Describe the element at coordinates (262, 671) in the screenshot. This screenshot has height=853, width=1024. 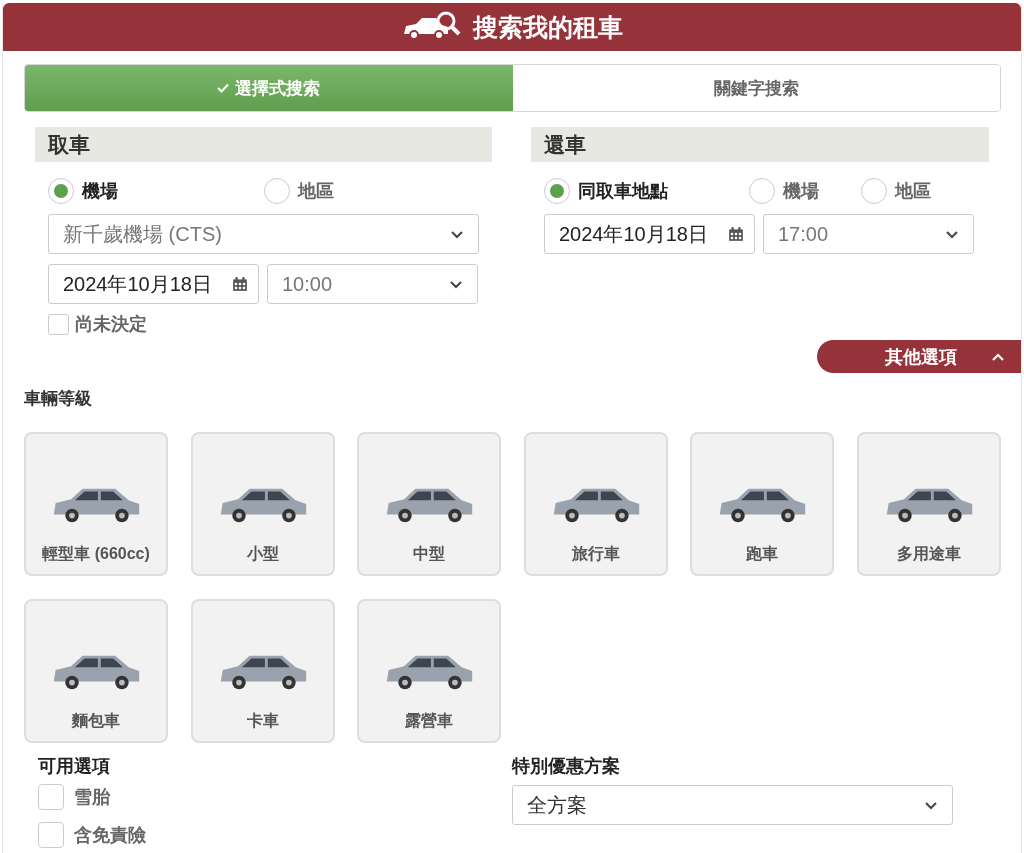
I see `vehicle-class-card: 卡車` at that location.